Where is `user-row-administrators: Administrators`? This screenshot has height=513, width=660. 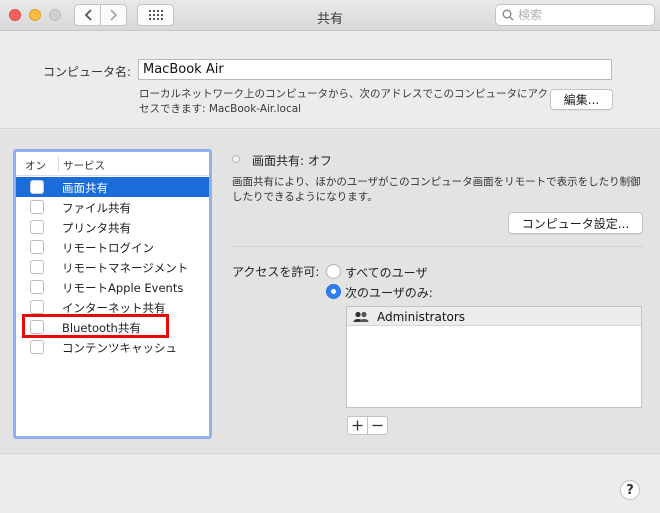 user-row-administrators: Administrators is located at coordinates (494, 316).